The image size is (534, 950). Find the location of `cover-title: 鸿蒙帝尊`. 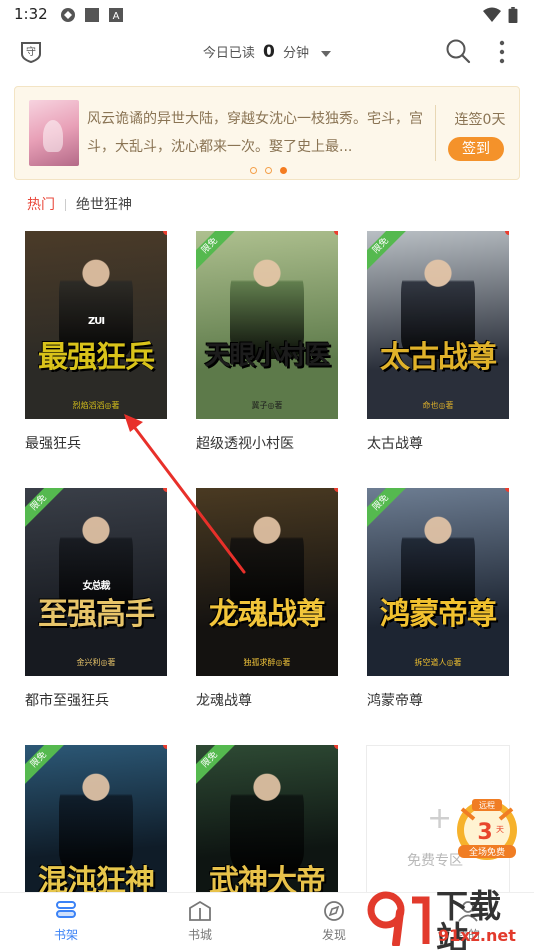

cover-title: 鸿蒙帝尊 is located at coordinates (438, 614).